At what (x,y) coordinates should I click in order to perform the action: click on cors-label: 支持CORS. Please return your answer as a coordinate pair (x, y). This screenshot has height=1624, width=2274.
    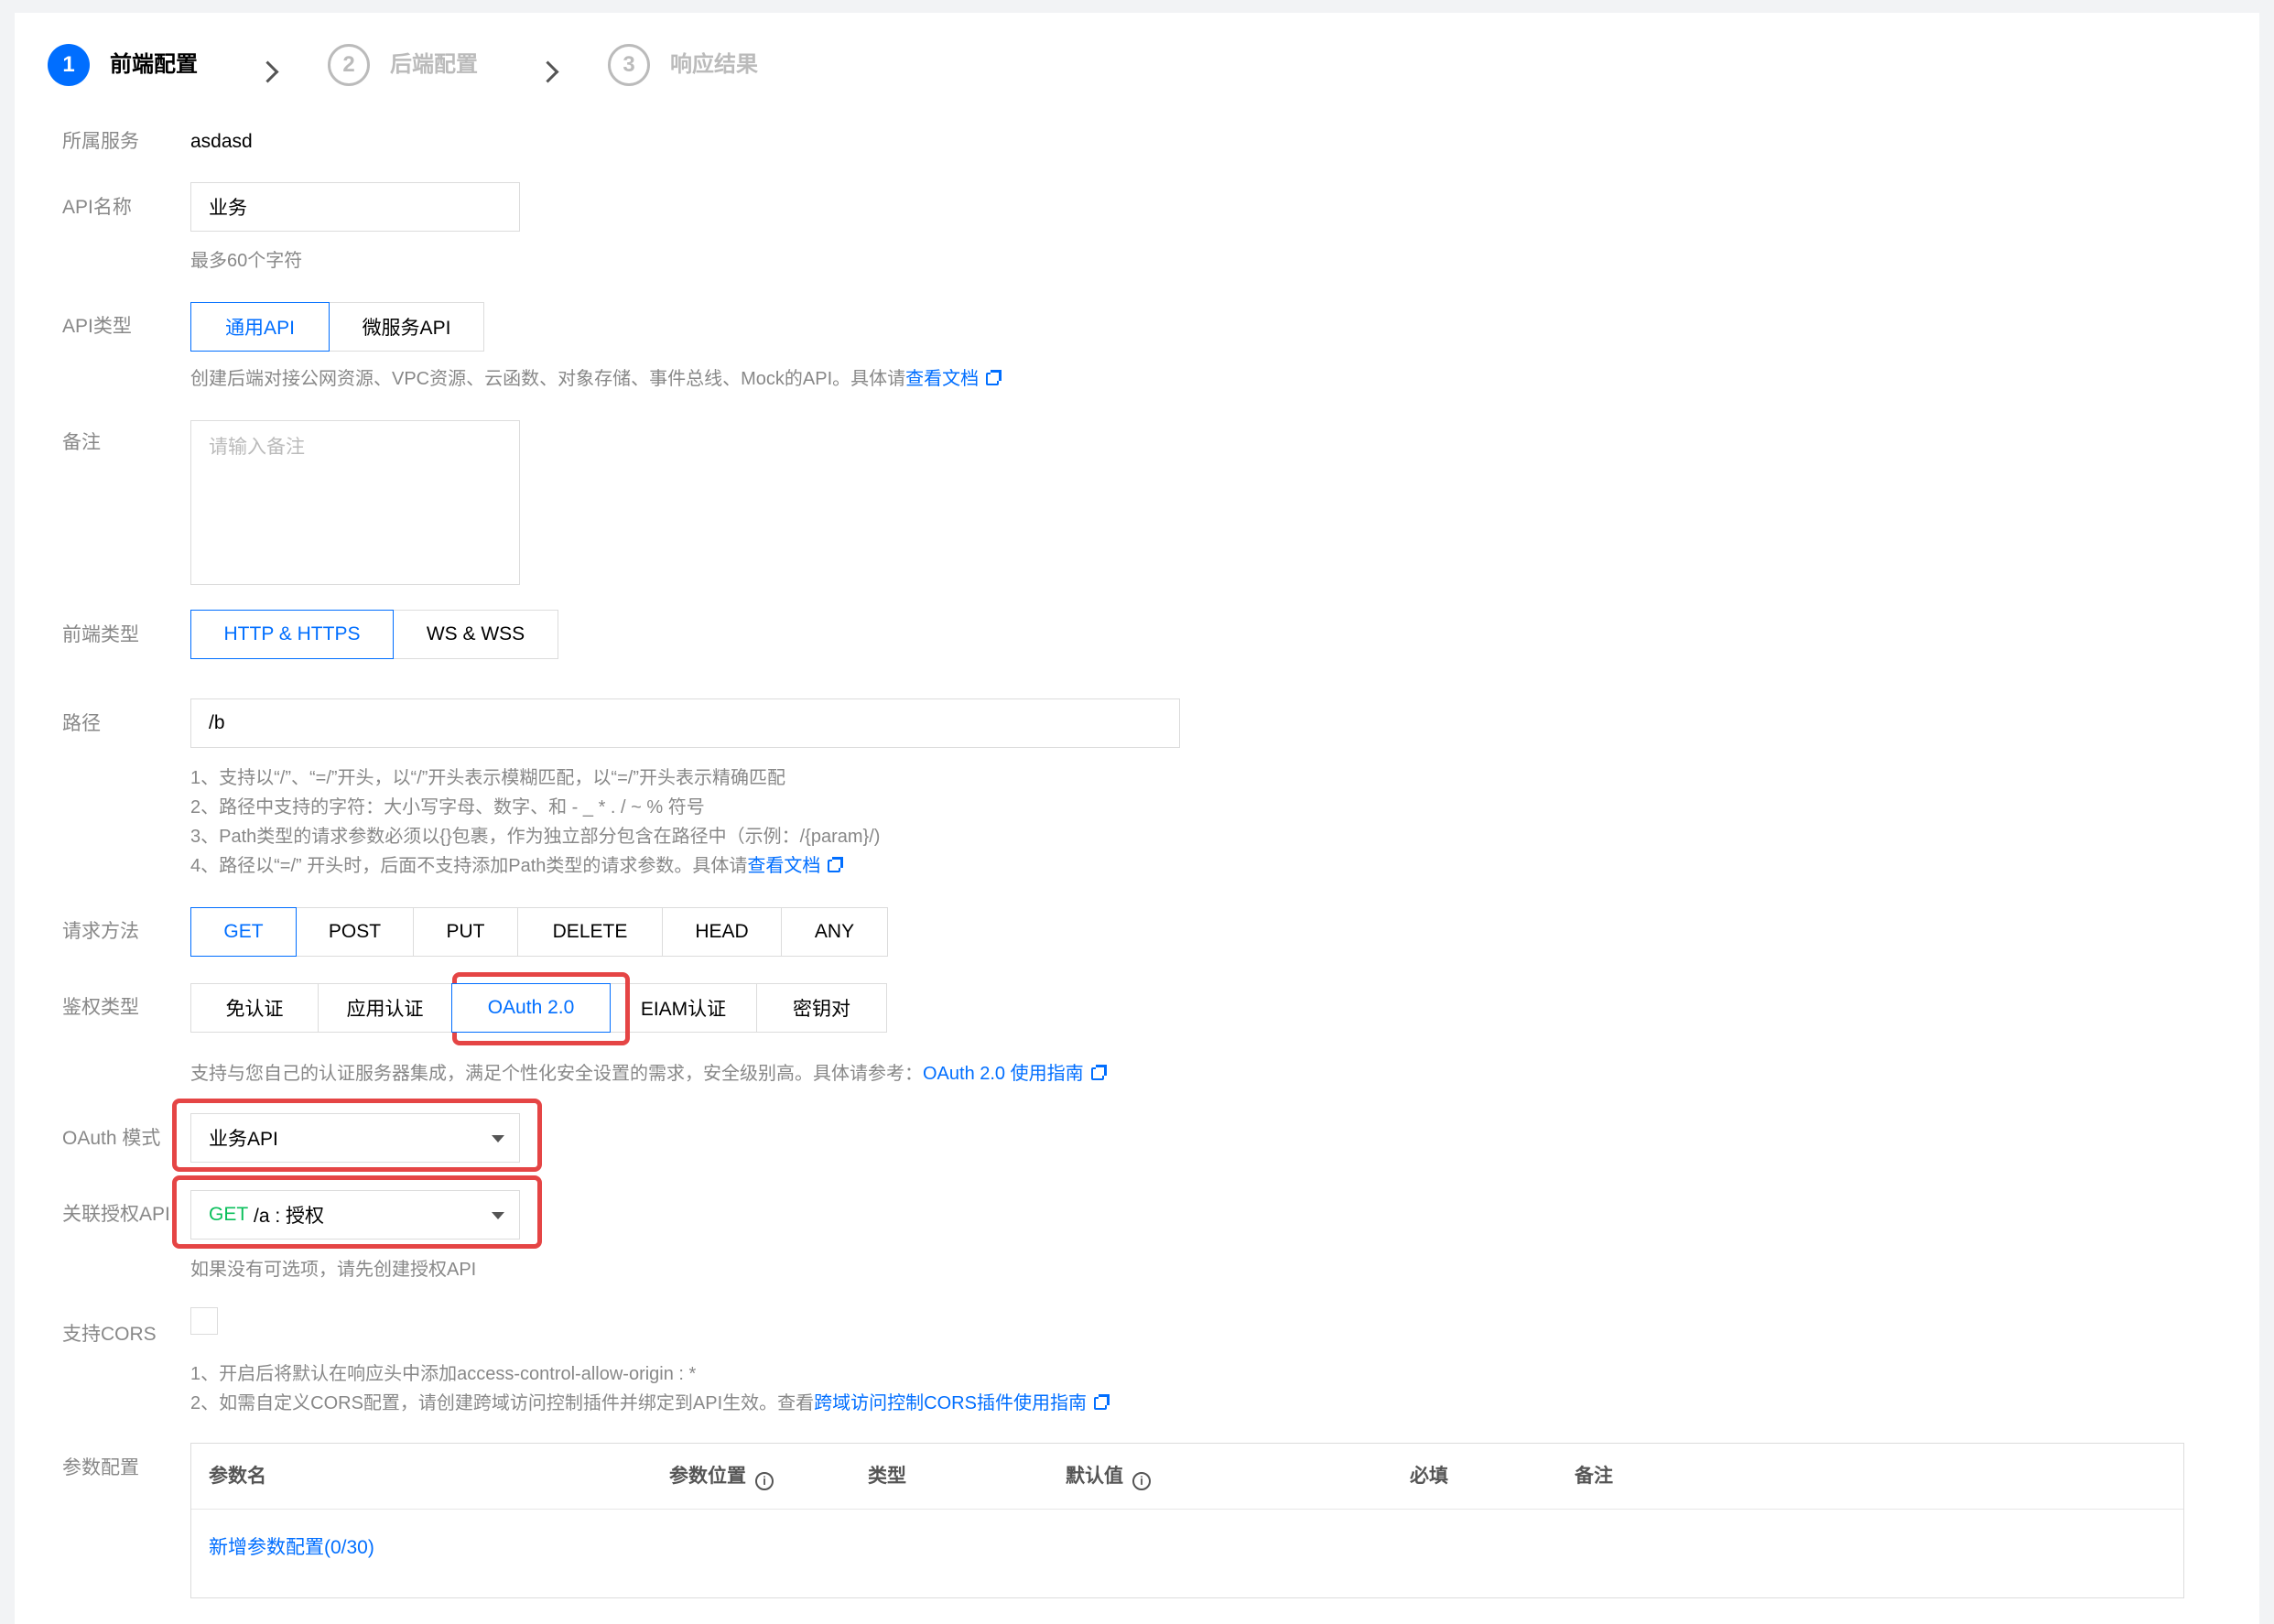
    Looking at the image, I should click on (110, 1334).